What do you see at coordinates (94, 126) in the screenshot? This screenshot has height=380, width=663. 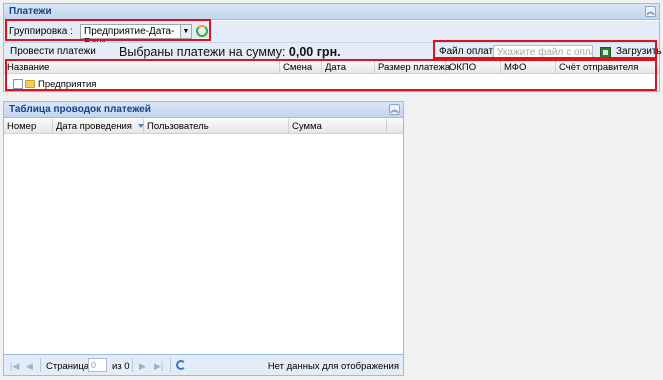 I see `column-posting-date-label: Дата проведения` at bounding box center [94, 126].